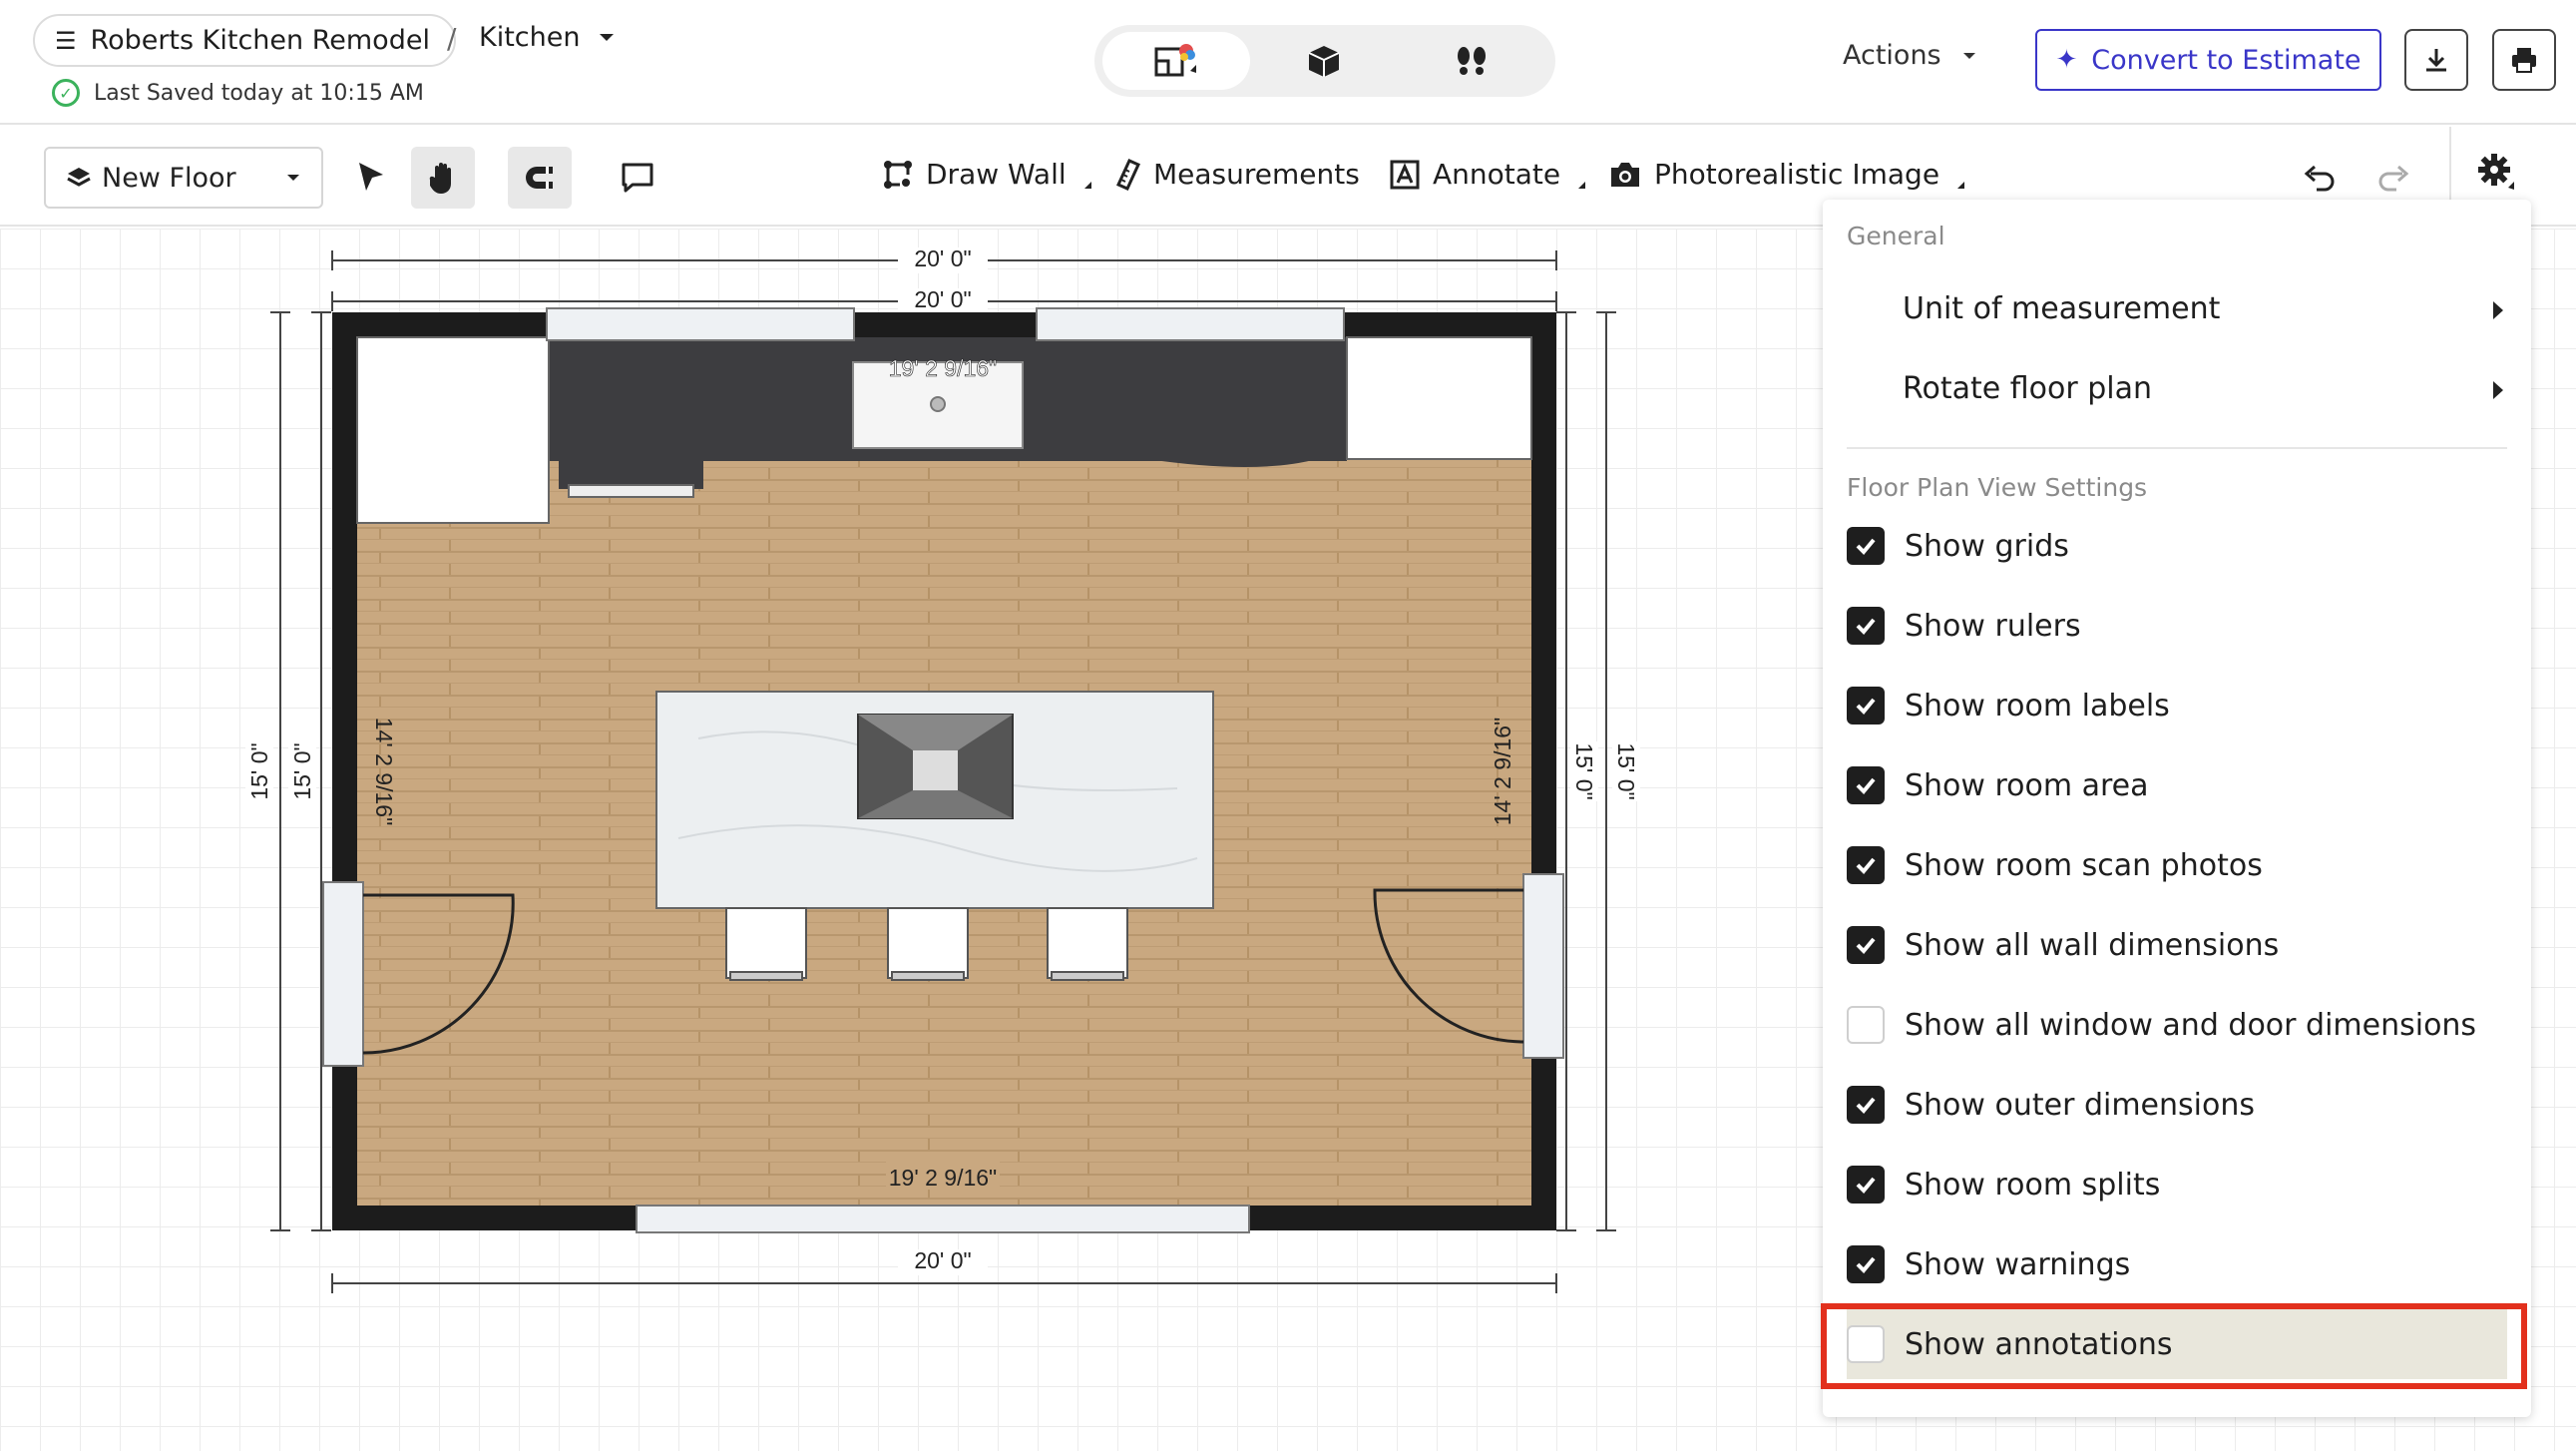 The height and width of the screenshot is (1451, 2576). What do you see at coordinates (1256, 174) in the screenshot?
I see `measurements-label: Measurements` at bounding box center [1256, 174].